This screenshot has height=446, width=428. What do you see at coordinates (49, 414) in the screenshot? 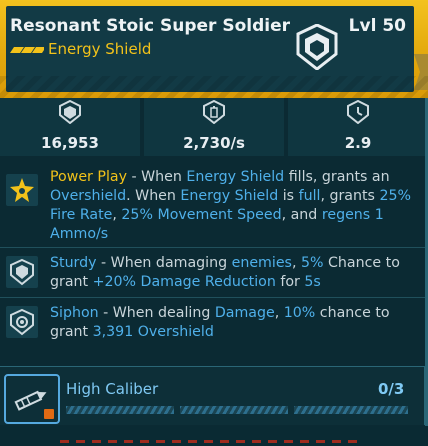
I see `lock-icon` at bounding box center [49, 414].